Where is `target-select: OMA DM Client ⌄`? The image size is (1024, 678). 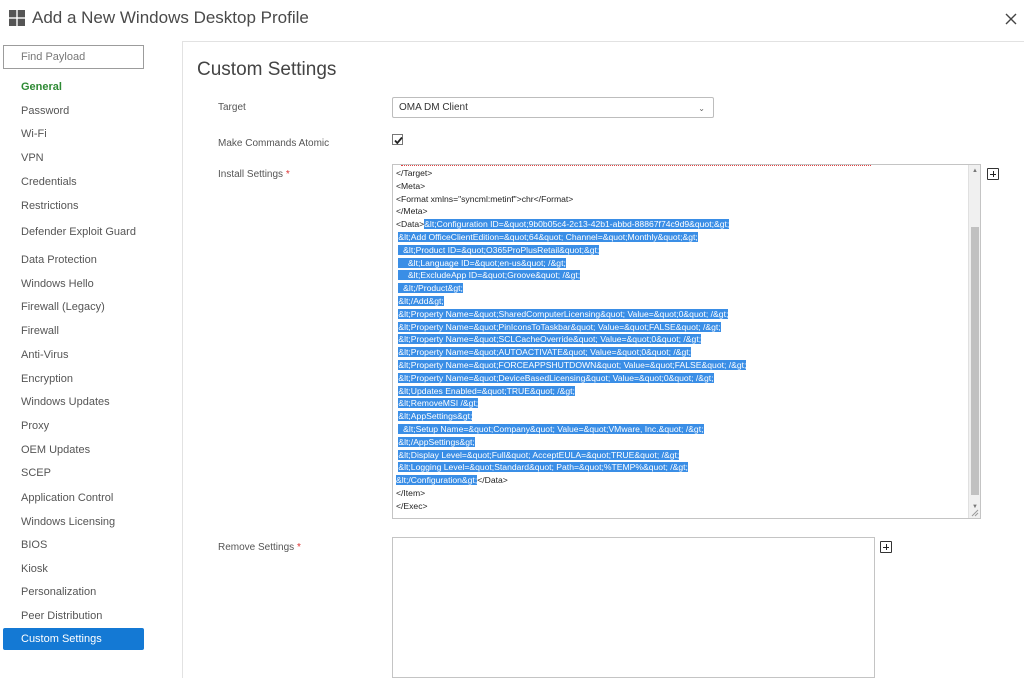
target-select: OMA DM Client ⌄ is located at coordinates (553, 107).